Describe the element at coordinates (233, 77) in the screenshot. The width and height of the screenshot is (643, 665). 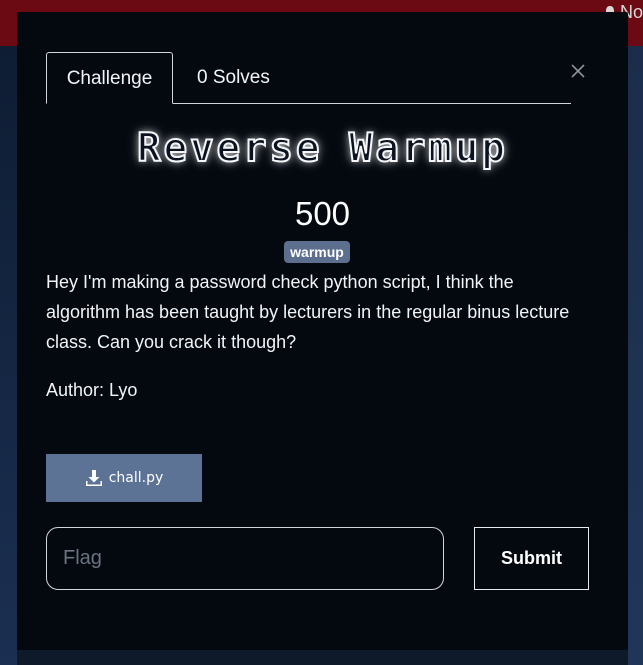
I see `tab-solves: 0 Solves` at that location.